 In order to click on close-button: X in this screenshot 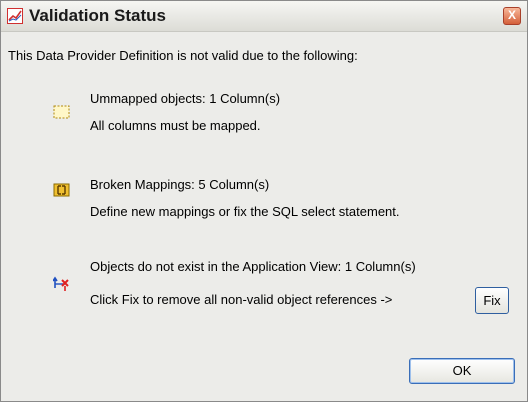, I will do `click(512, 16)`.